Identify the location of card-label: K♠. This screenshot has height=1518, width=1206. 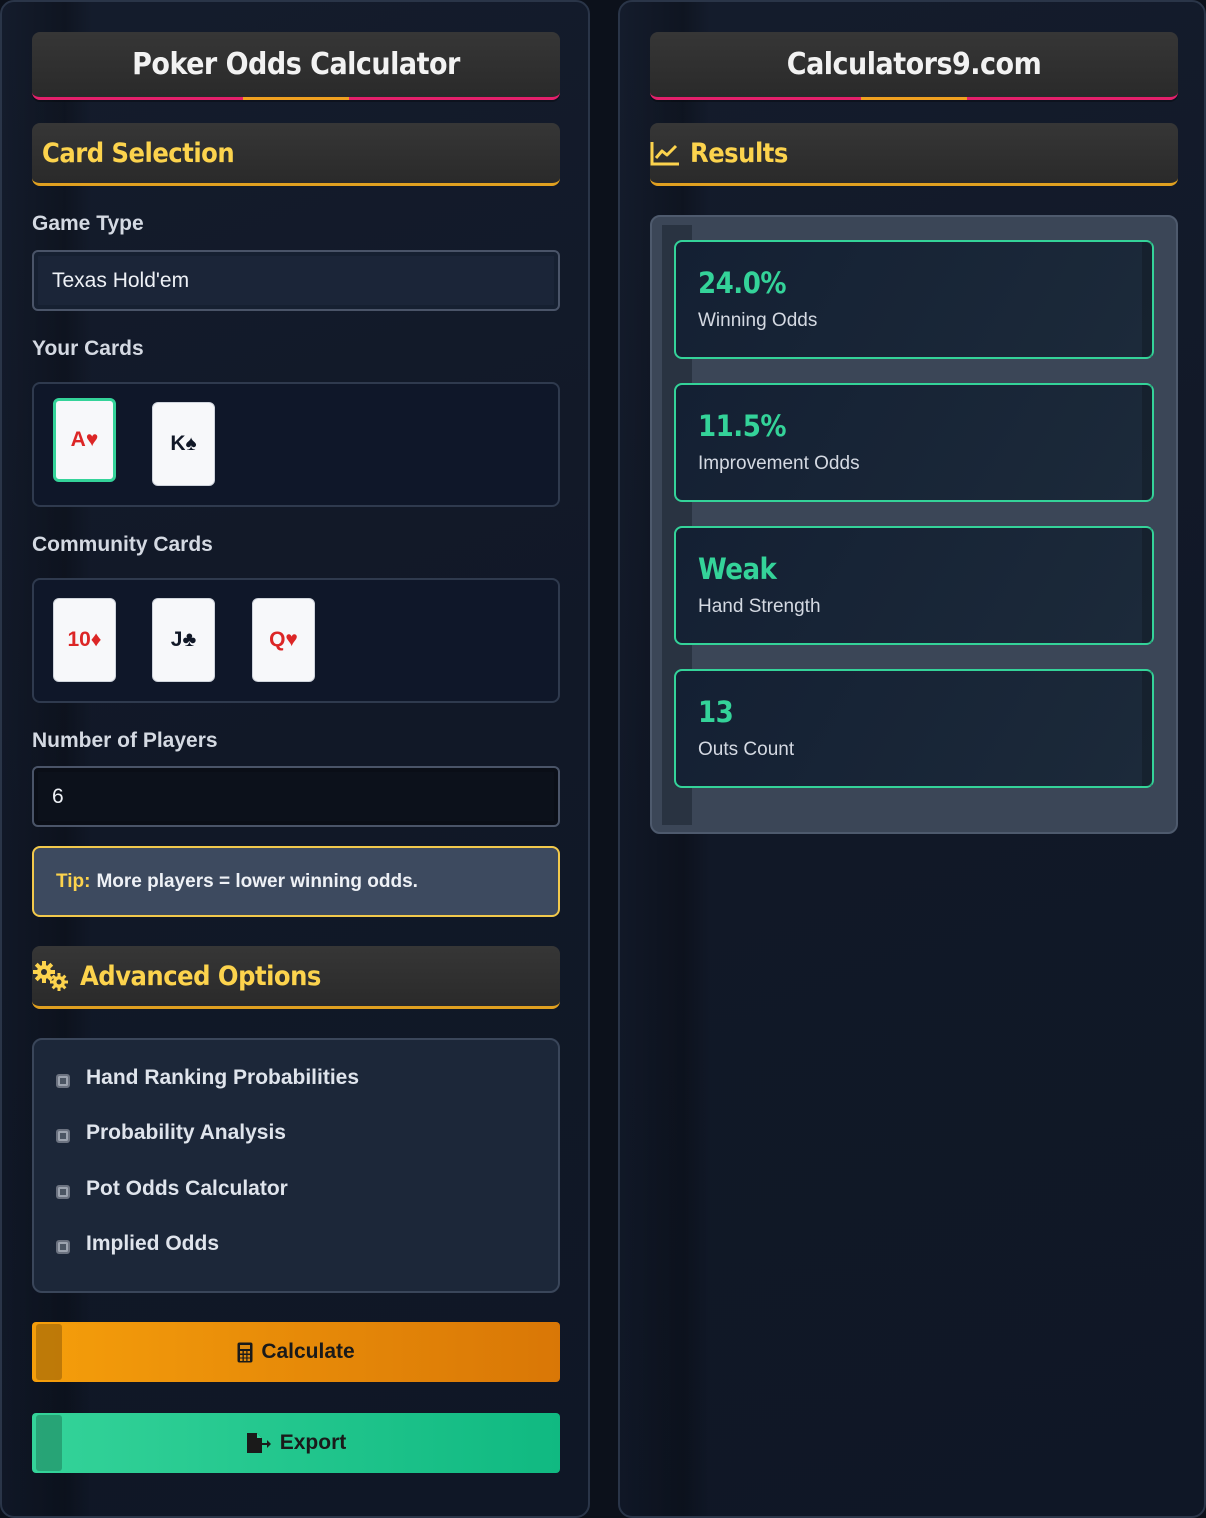
(183, 443).